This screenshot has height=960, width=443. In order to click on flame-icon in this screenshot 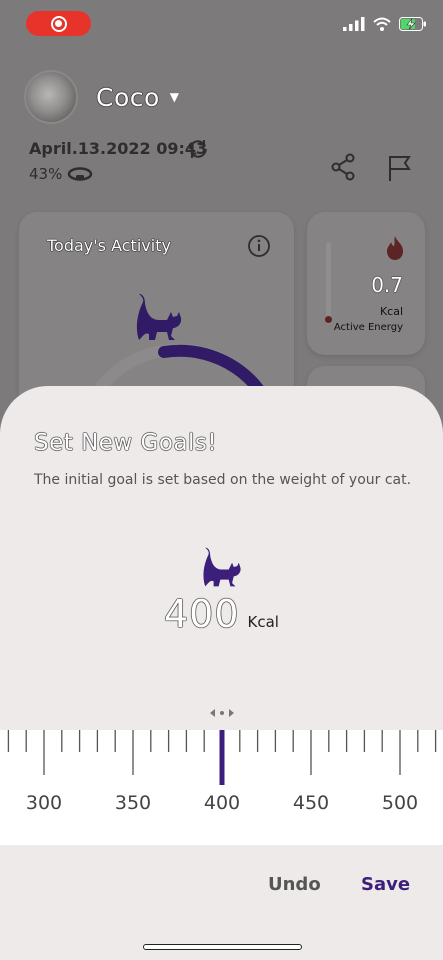, I will do `click(395, 248)`.